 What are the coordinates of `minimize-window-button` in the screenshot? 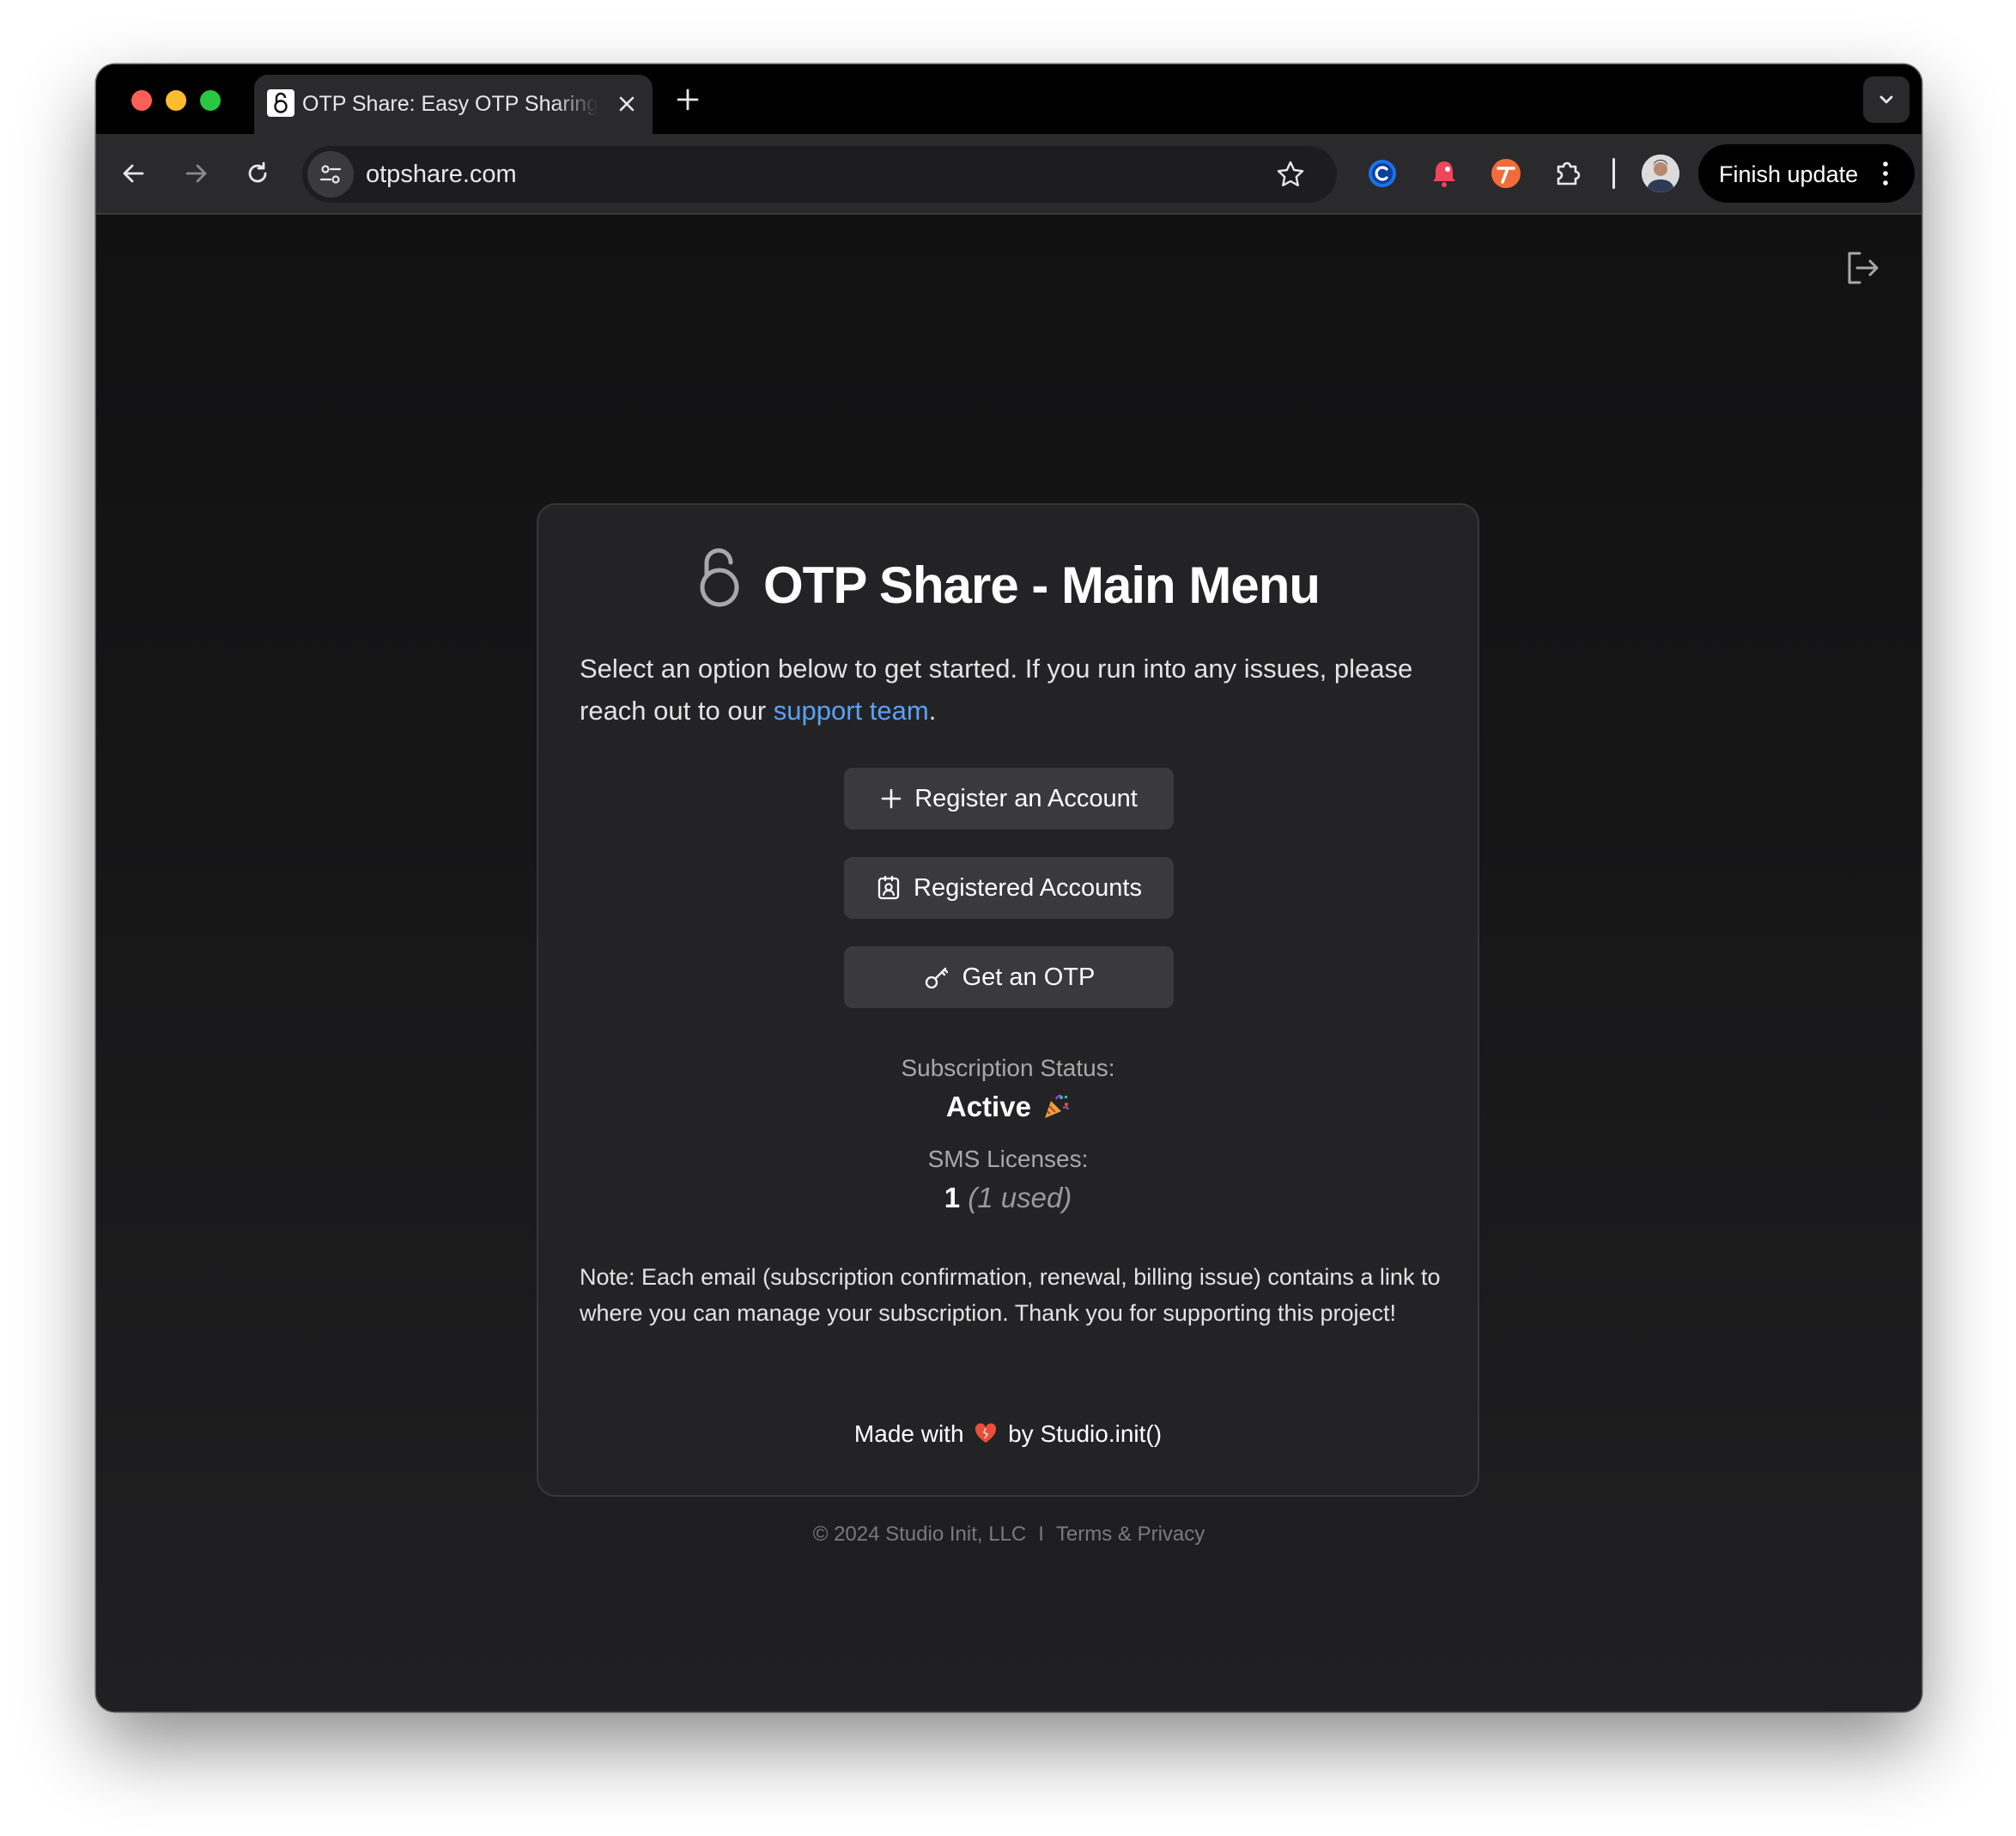 It's located at (176, 100).